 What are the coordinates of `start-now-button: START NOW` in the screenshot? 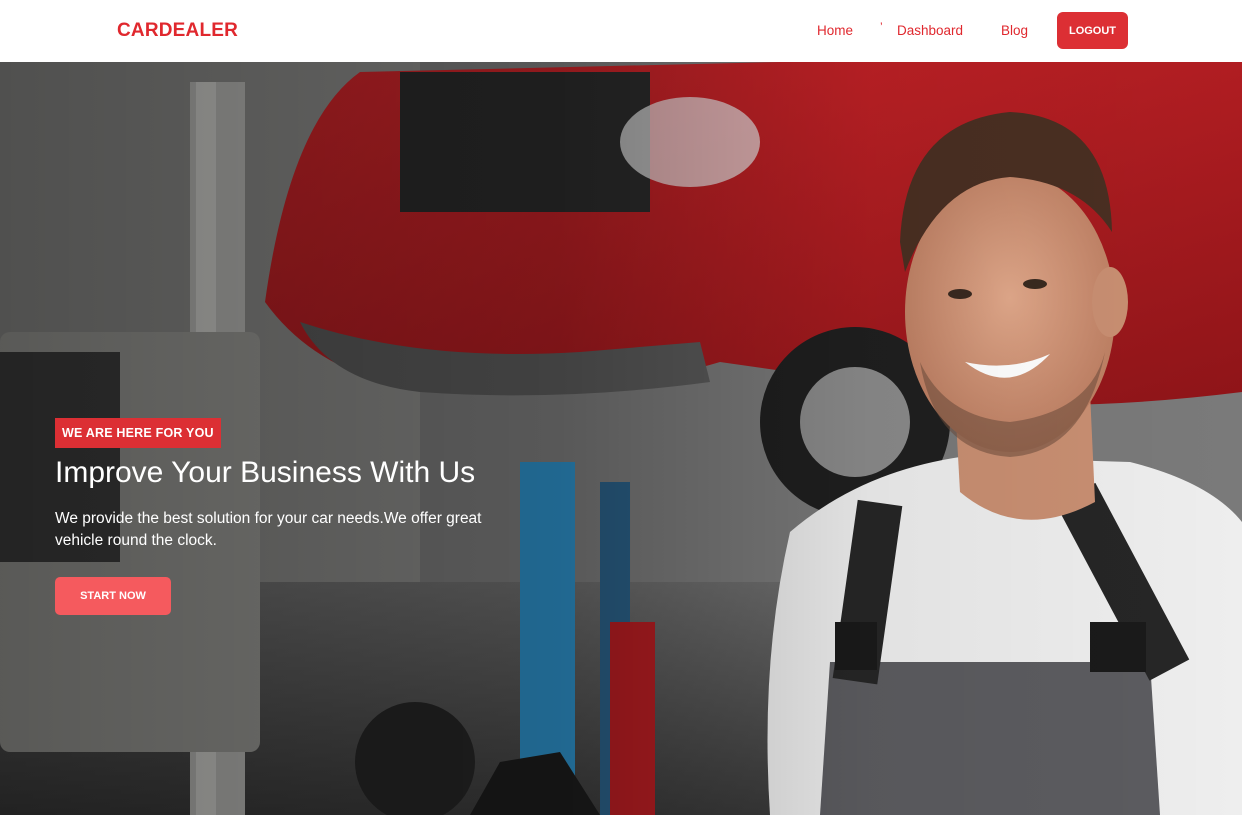 It's located at (113, 596).